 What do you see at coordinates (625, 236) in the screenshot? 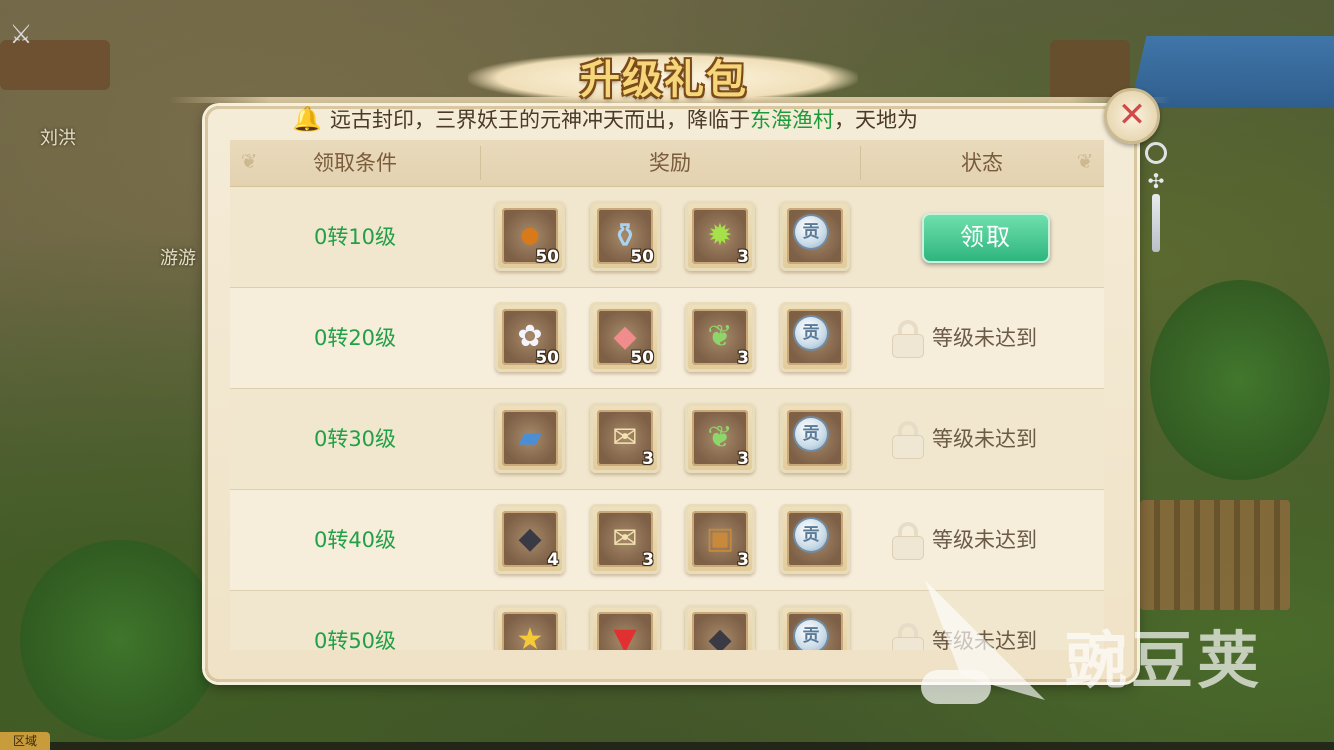
I see `reward-slot: ⚱ 50` at bounding box center [625, 236].